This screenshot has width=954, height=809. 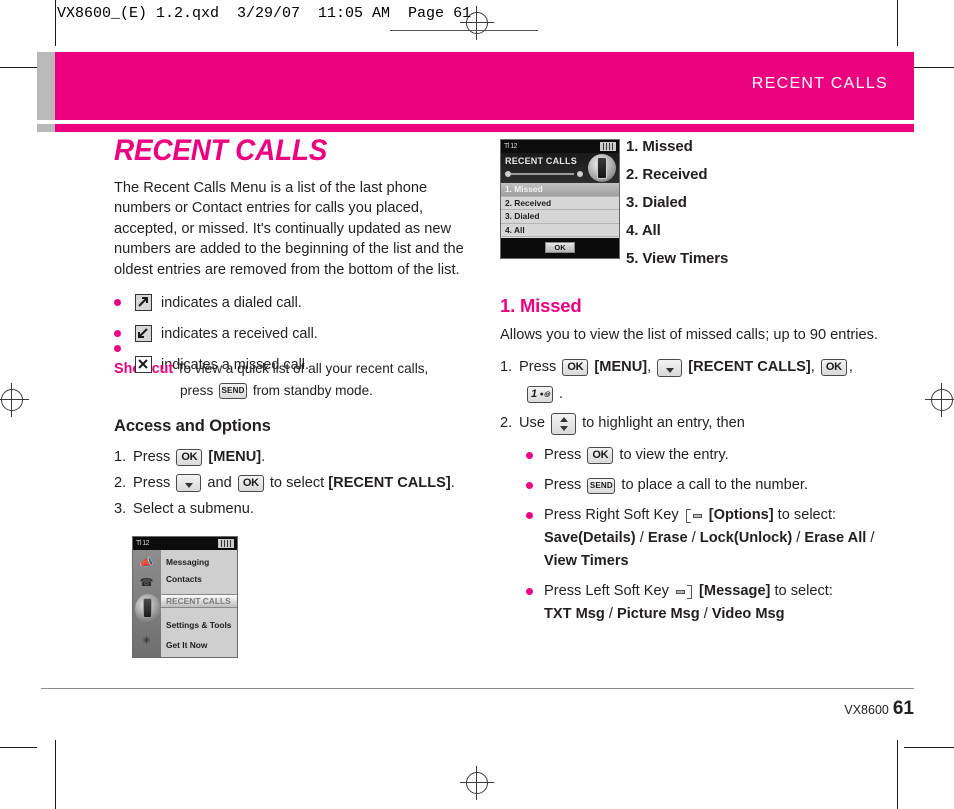 What do you see at coordinates (120, 483) in the screenshot?
I see `step-number: 2.` at bounding box center [120, 483].